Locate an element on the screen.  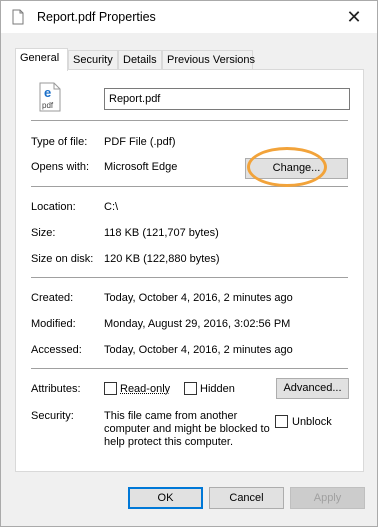
readonly-label: Read-only is located at coordinates (145, 389).